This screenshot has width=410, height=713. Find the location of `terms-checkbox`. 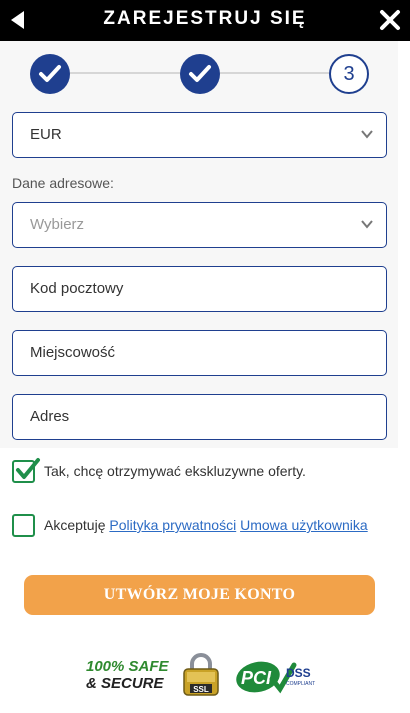

terms-checkbox is located at coordinates (23, 525).